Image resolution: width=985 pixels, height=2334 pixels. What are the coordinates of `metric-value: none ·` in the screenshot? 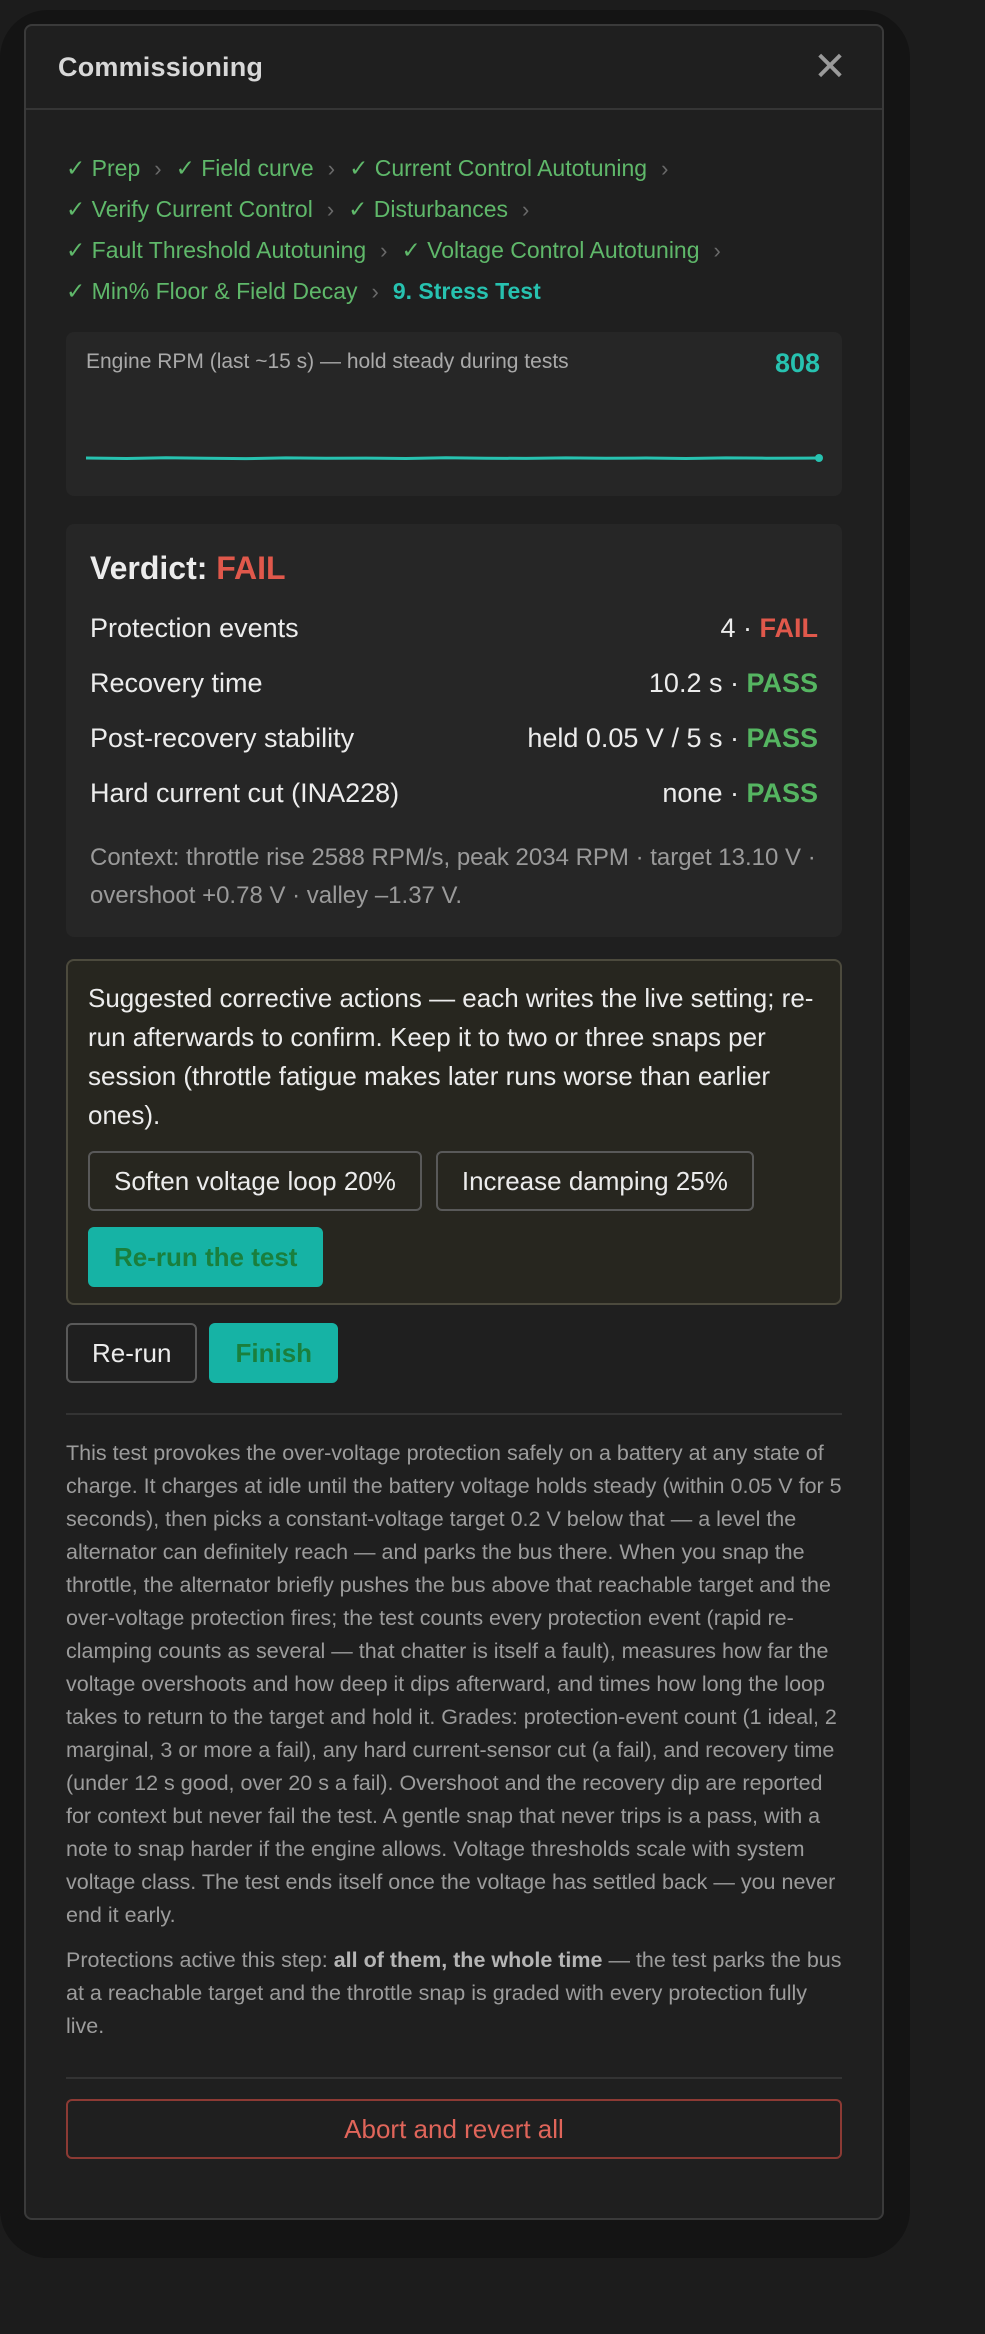 It's located at (700, 793).